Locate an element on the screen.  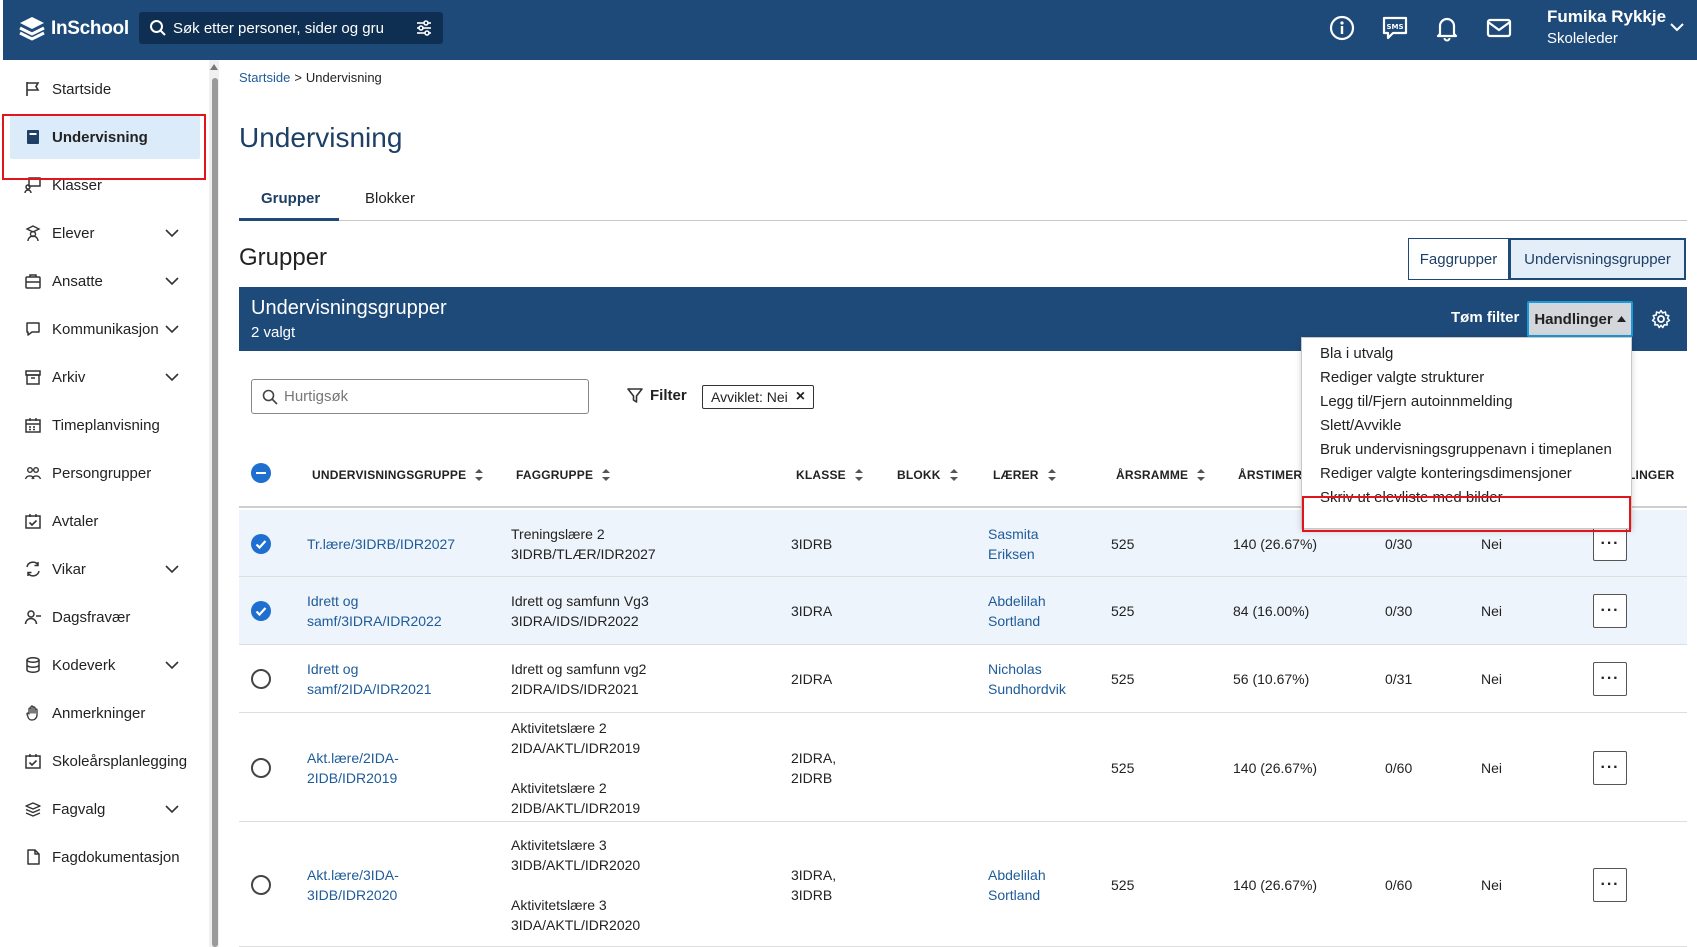
column-header-klasse: KLASSE is located at coordinates (830, 475).